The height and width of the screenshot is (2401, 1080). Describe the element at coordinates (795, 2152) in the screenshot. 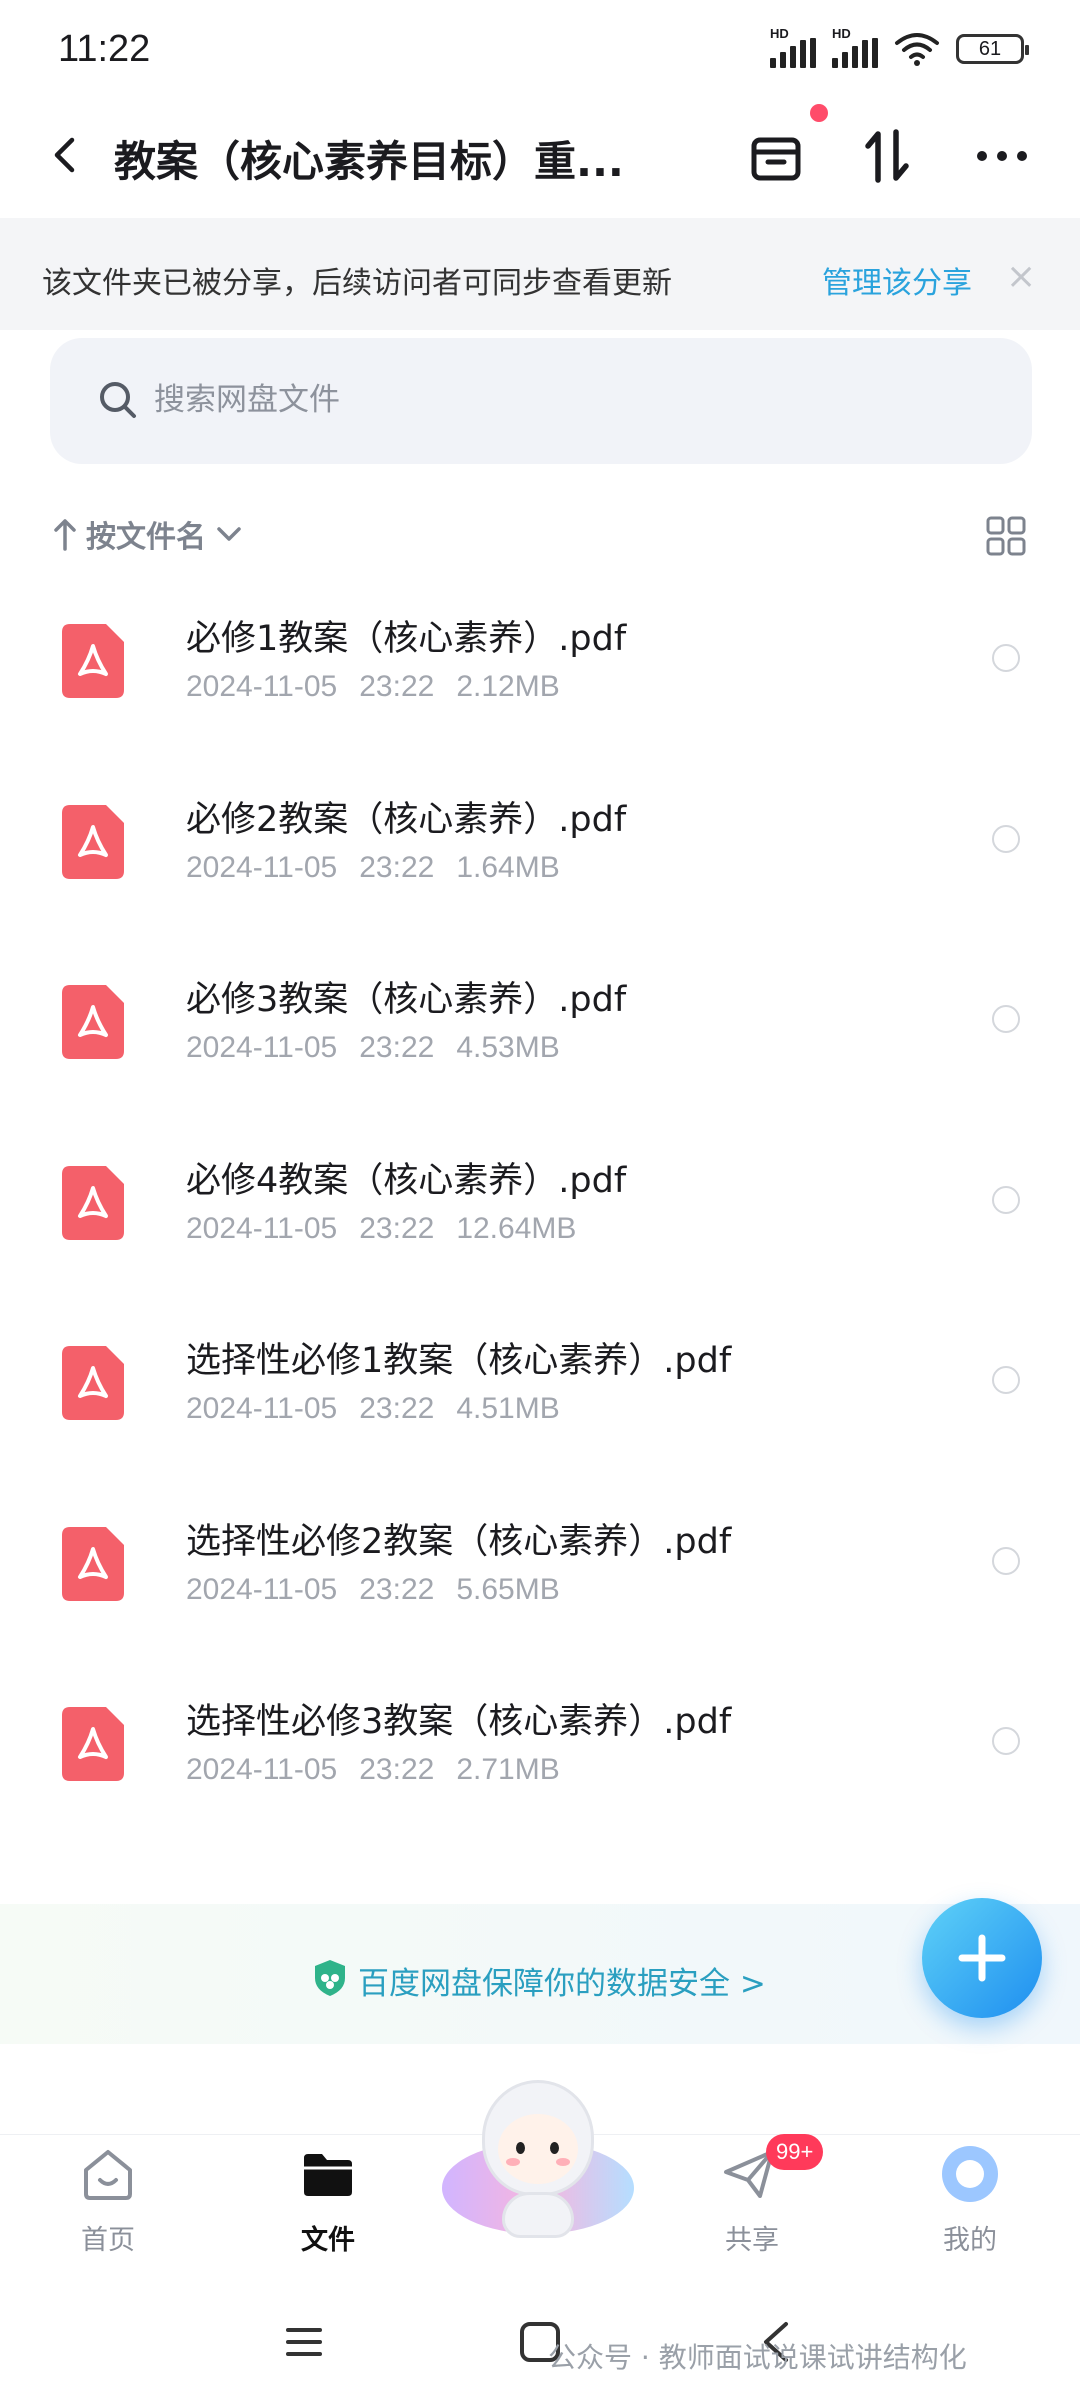

I see `share-badge: 99+` at that location.